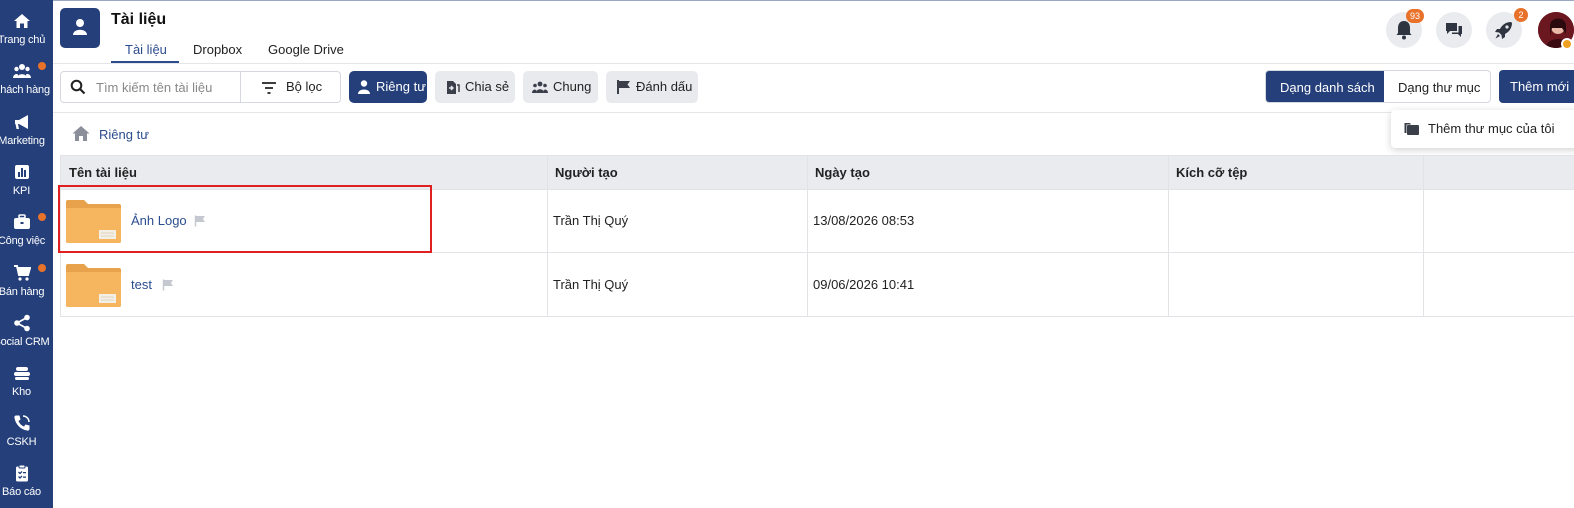 This screenshot has height=508, width=1574. I want to click on sidebar-item-warehouse: Kho, so click(26, 381).